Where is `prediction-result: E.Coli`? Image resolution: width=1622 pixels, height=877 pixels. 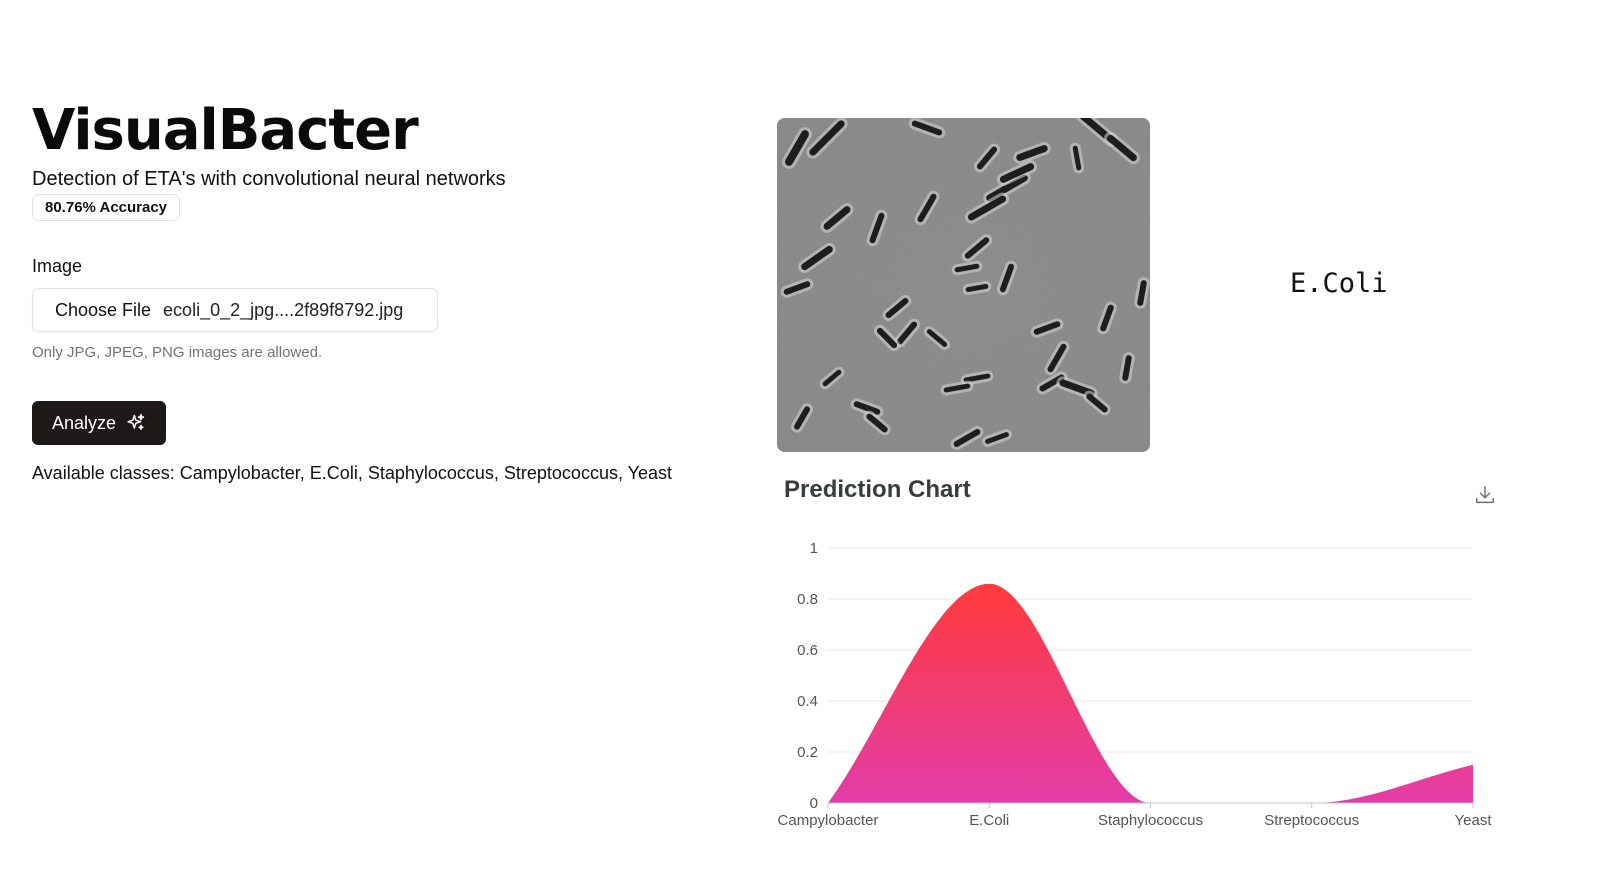
prediction-result: E.Coli is located at coordinates (1339, 283).